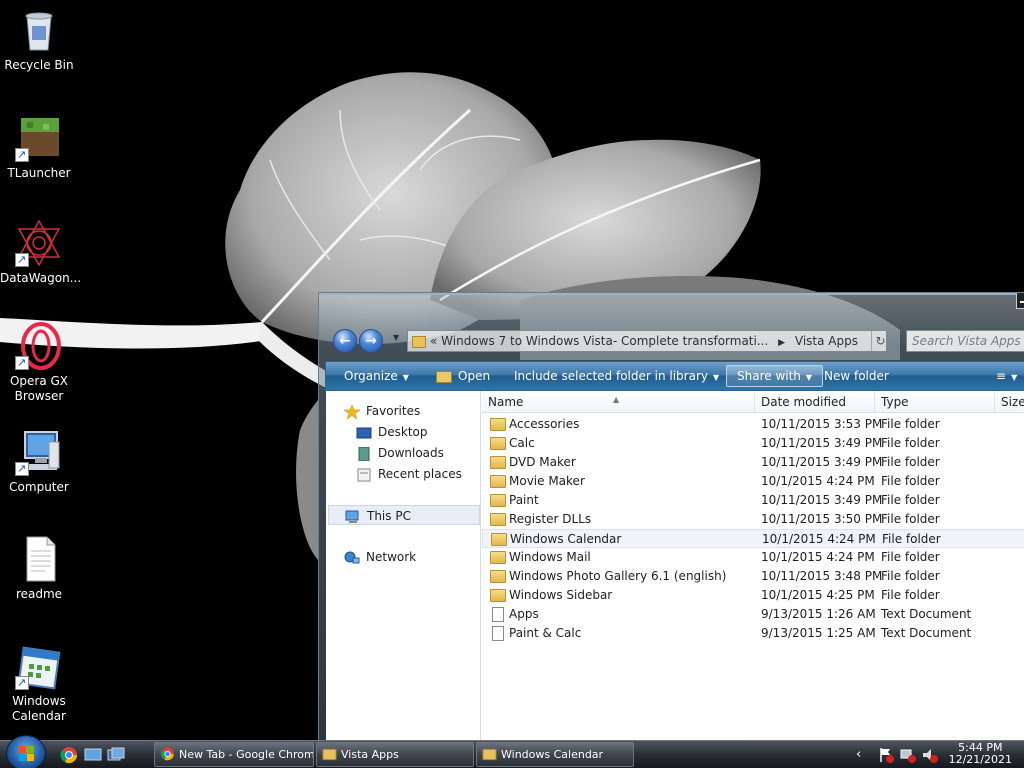 Image resolution: width=1024 pixels, height=768 pixels. Describe the element at coordinates (753, 557) in the screenshot. I see `table-row: Windows Mail 10/1/2015 4:24 PM File folder` at that location.